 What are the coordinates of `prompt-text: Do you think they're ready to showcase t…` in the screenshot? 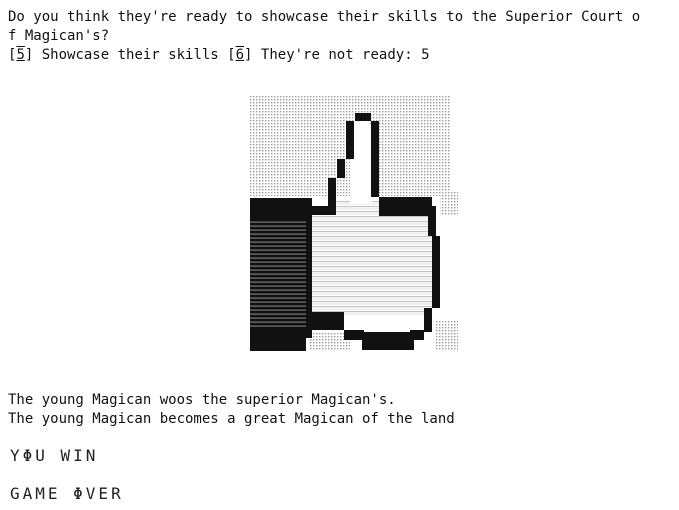 It's located at (338, 27).